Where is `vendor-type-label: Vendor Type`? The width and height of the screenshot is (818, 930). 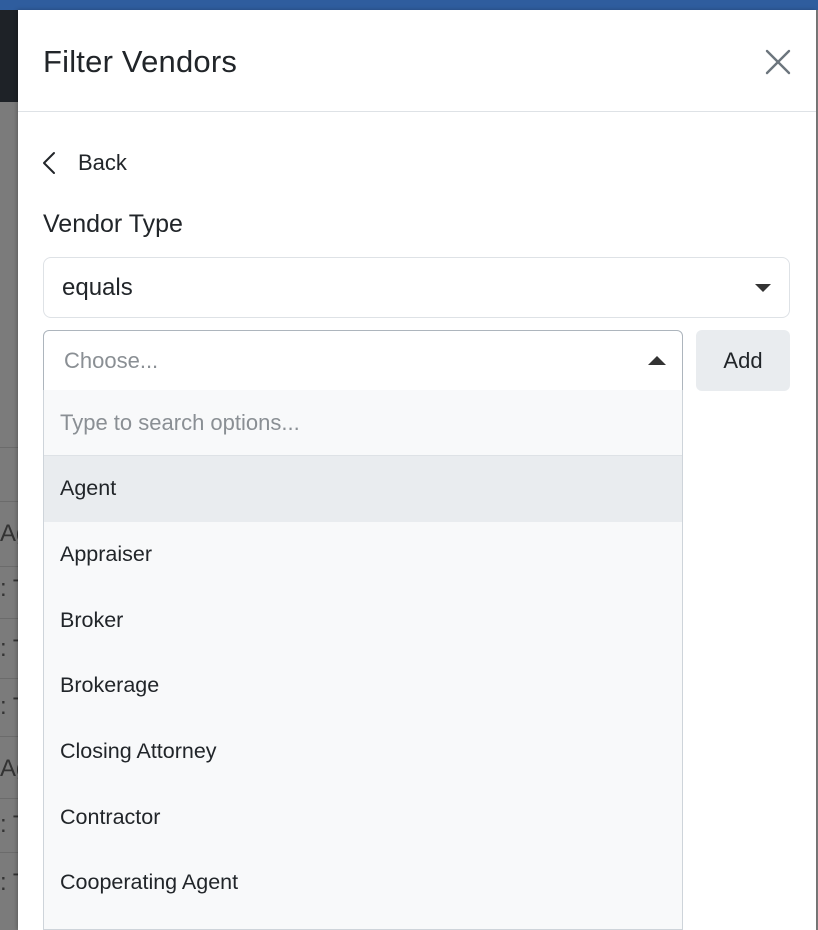
vendor-type-label: Vendor Type is located at coordinates (113, 224).